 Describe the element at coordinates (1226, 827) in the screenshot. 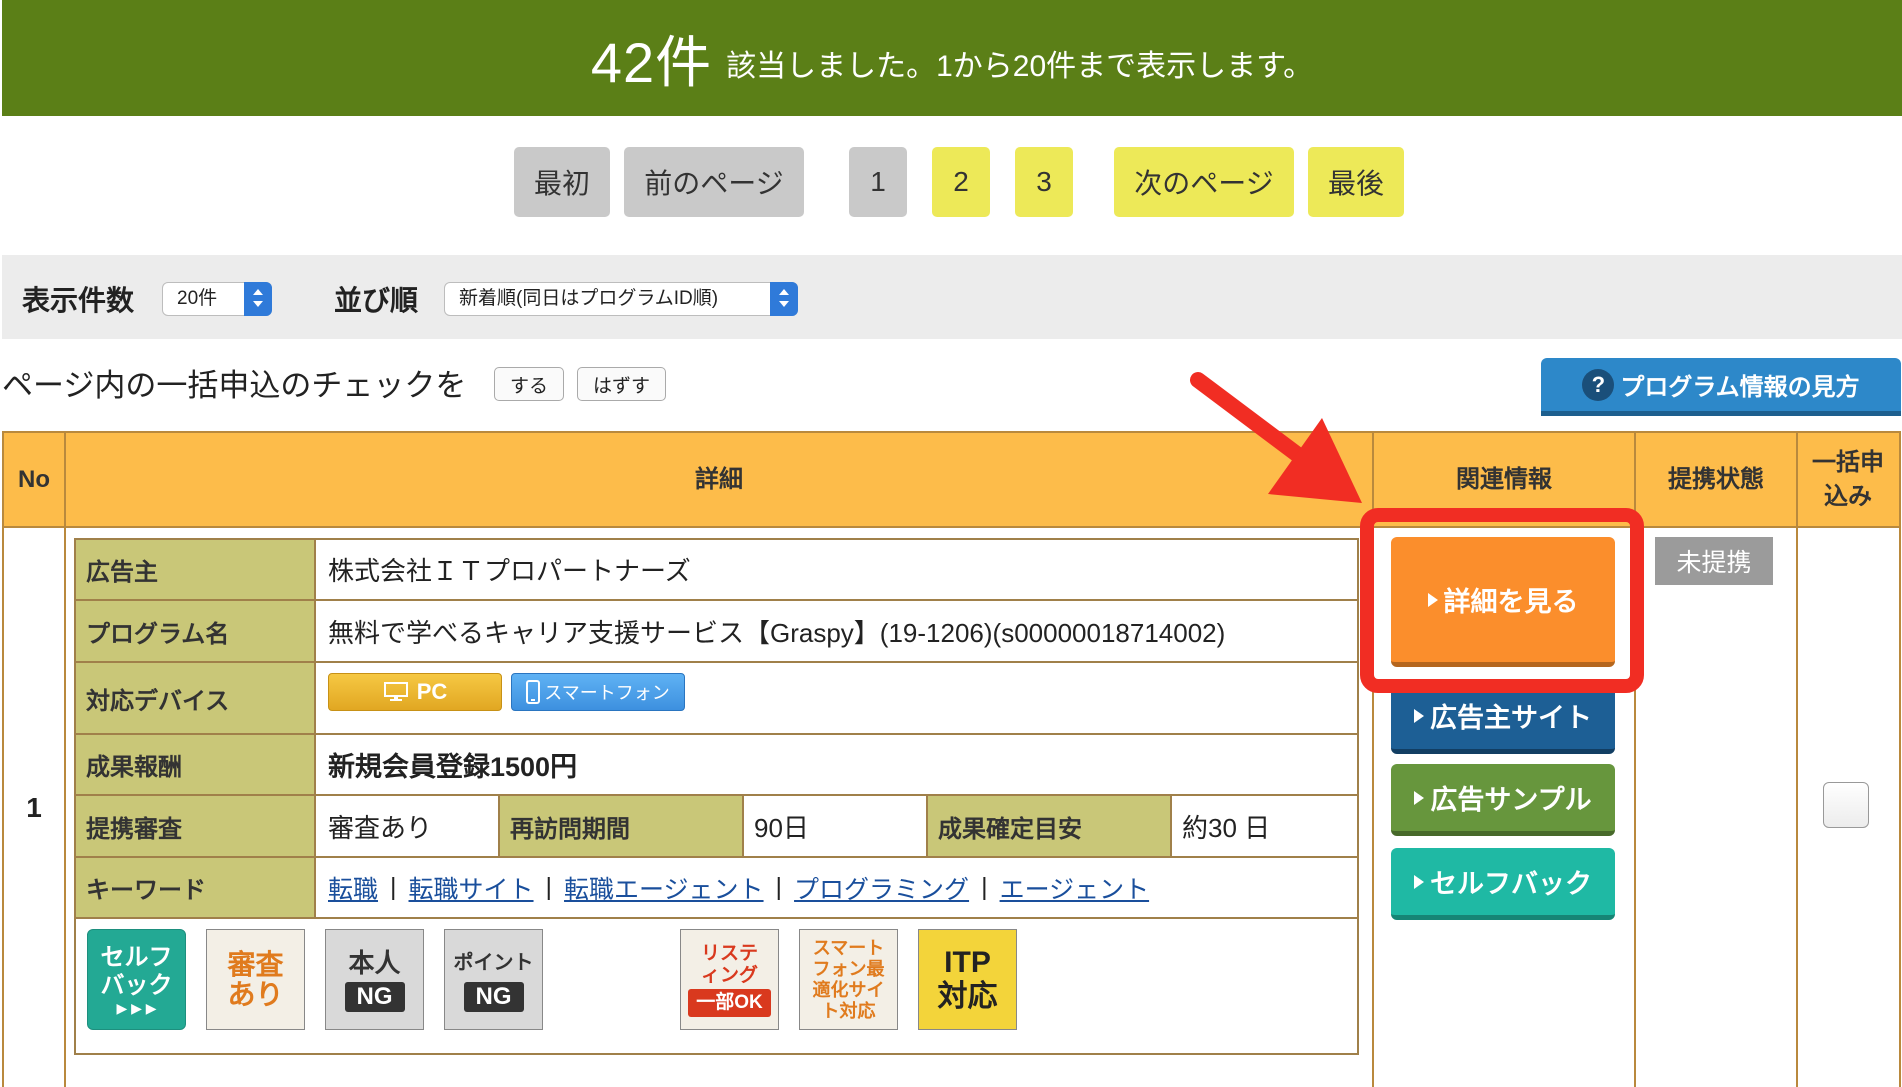

I see `confirm-value: 約30 日` at that location.